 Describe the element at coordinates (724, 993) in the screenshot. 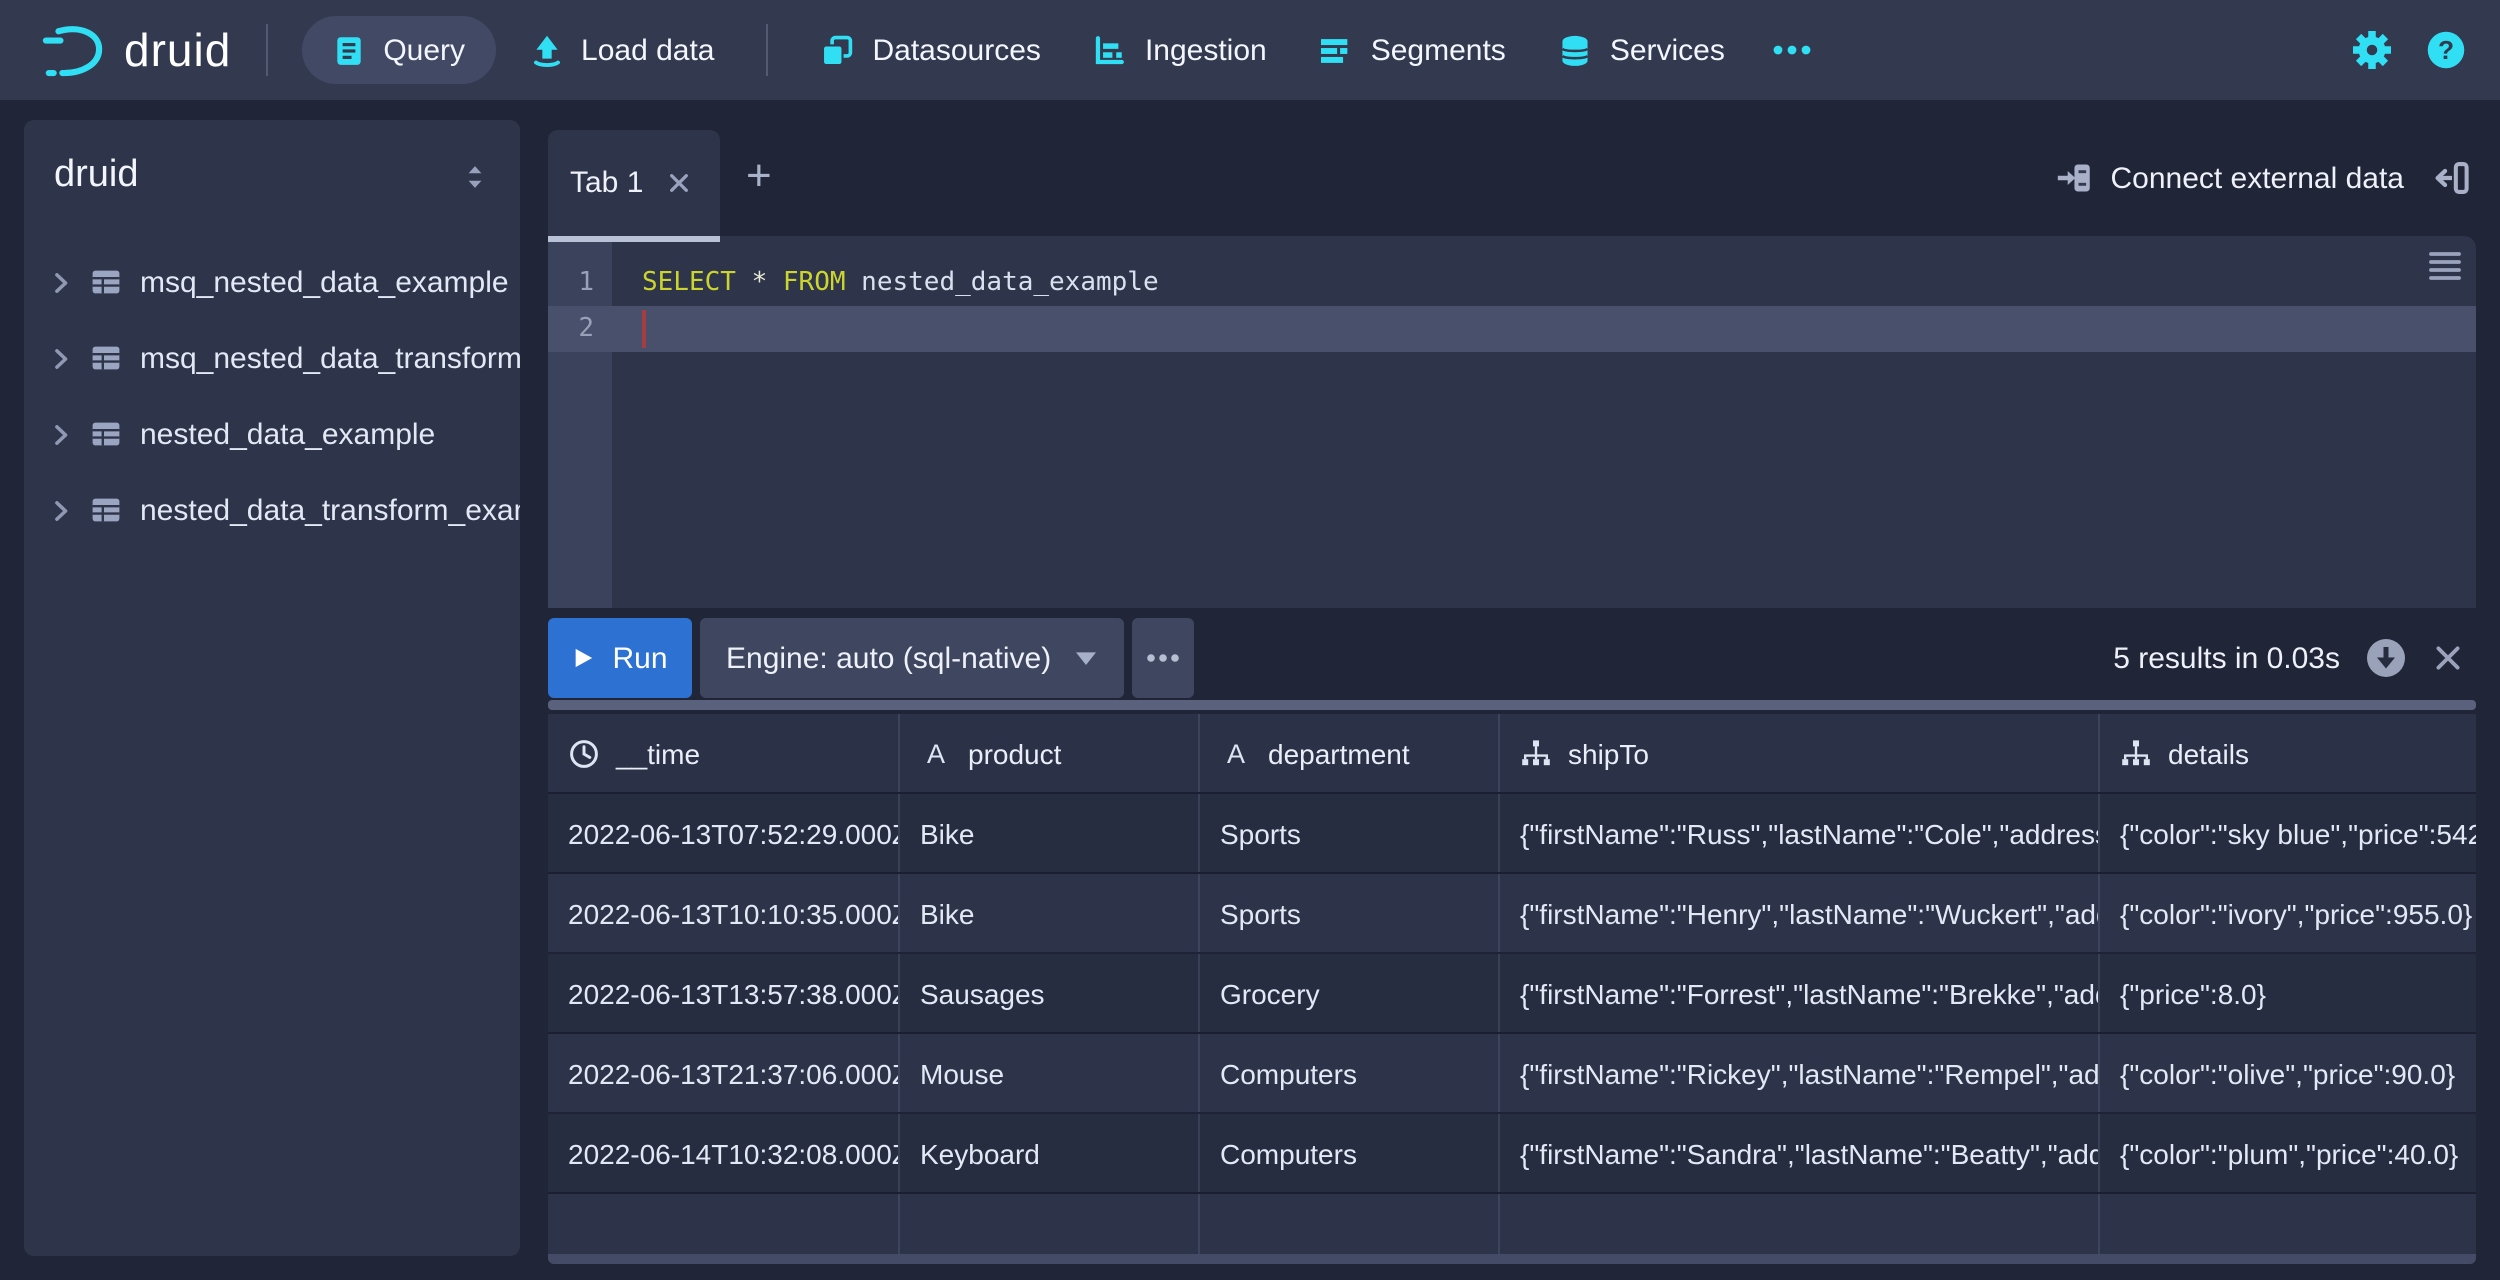

I see `table-cell: 2022-06-13T13:57:38.000Z` at that location.